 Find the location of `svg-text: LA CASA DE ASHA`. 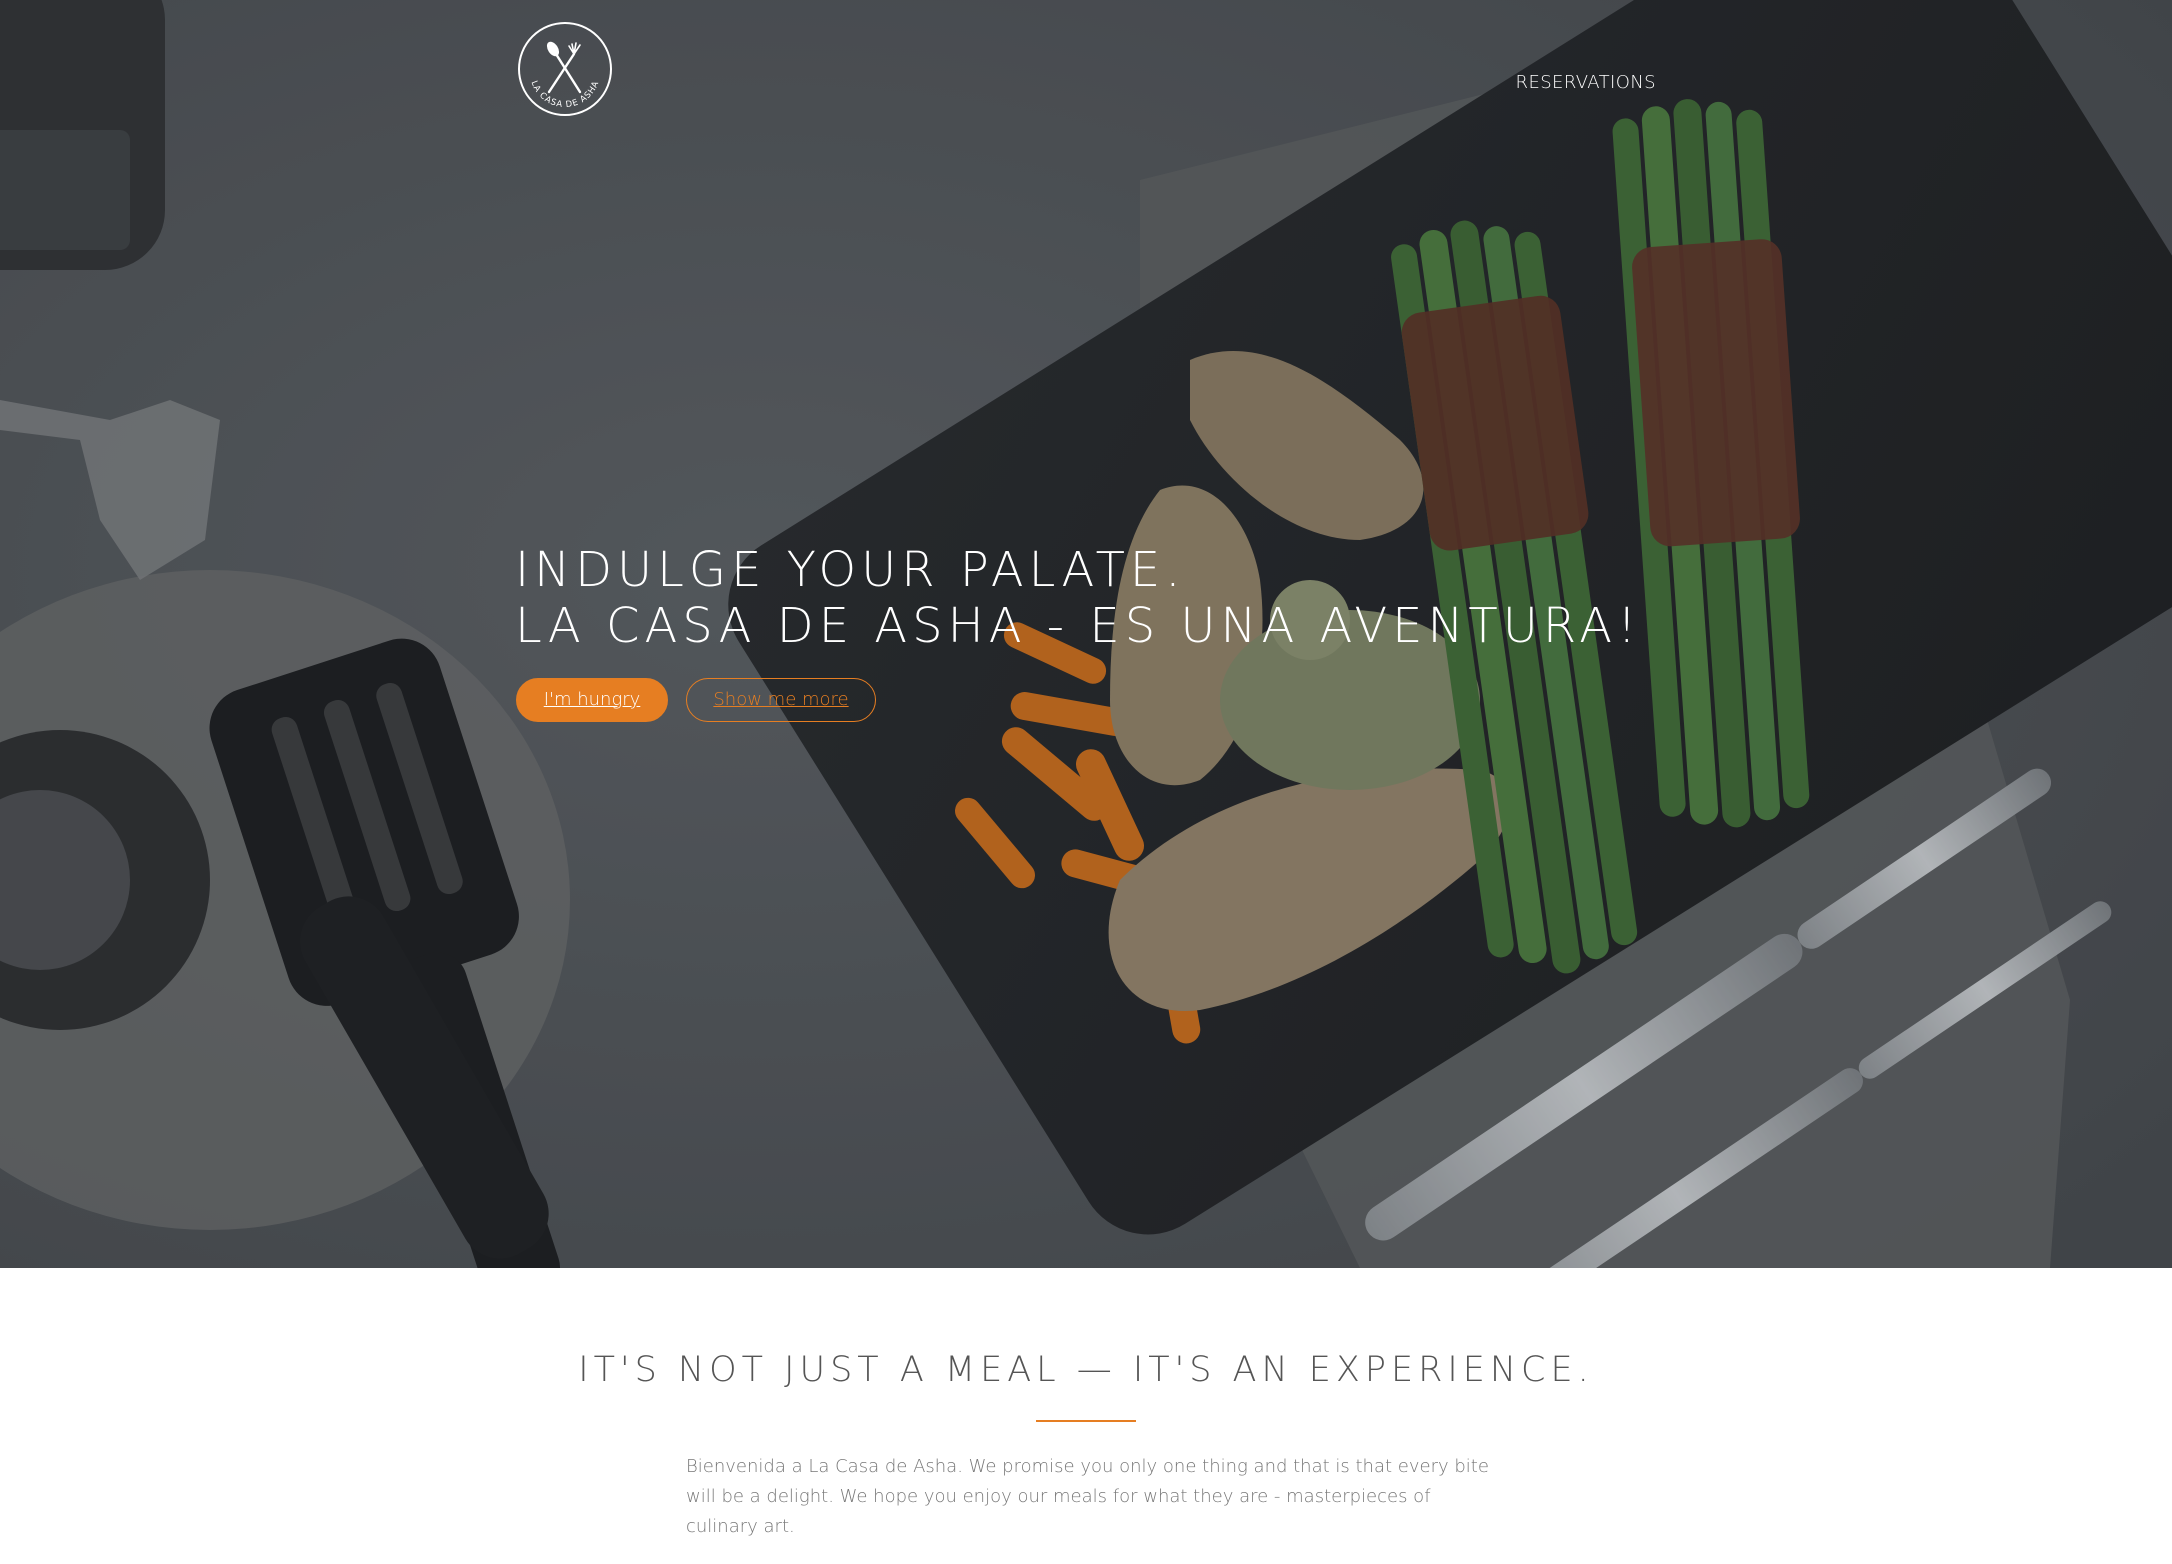

svg-text: LA CASA DE ASHA is located at coordinates (565, 94).